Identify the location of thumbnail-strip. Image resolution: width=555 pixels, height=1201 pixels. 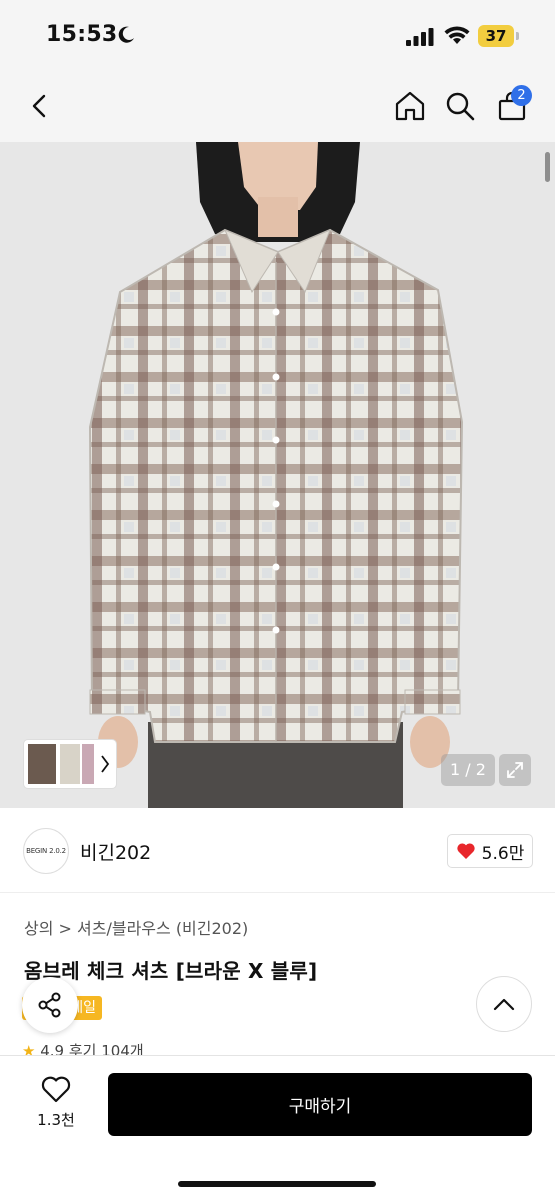
(70, 764).